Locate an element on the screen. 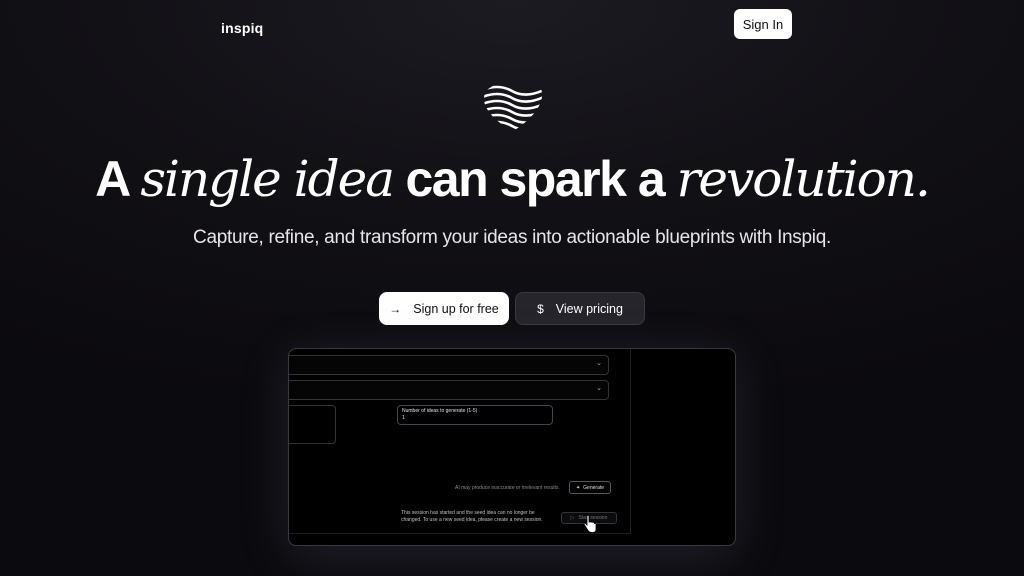 Image resolution: width=1024 pixels, height=576 pixels. generate-button: ✦ Generate is located at coordinates (590, 487).